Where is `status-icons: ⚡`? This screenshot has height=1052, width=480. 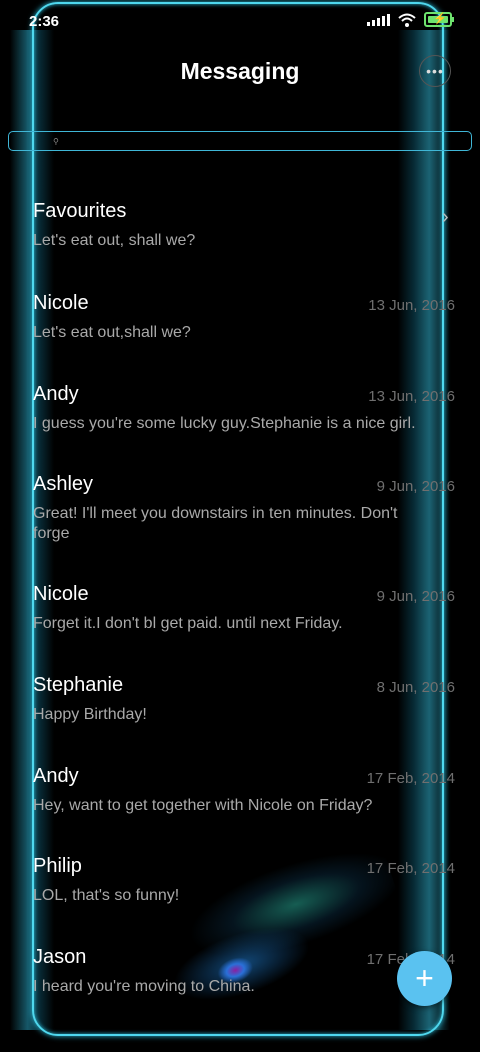
status-icons: ⚡ is located at coordinates (410, 19).